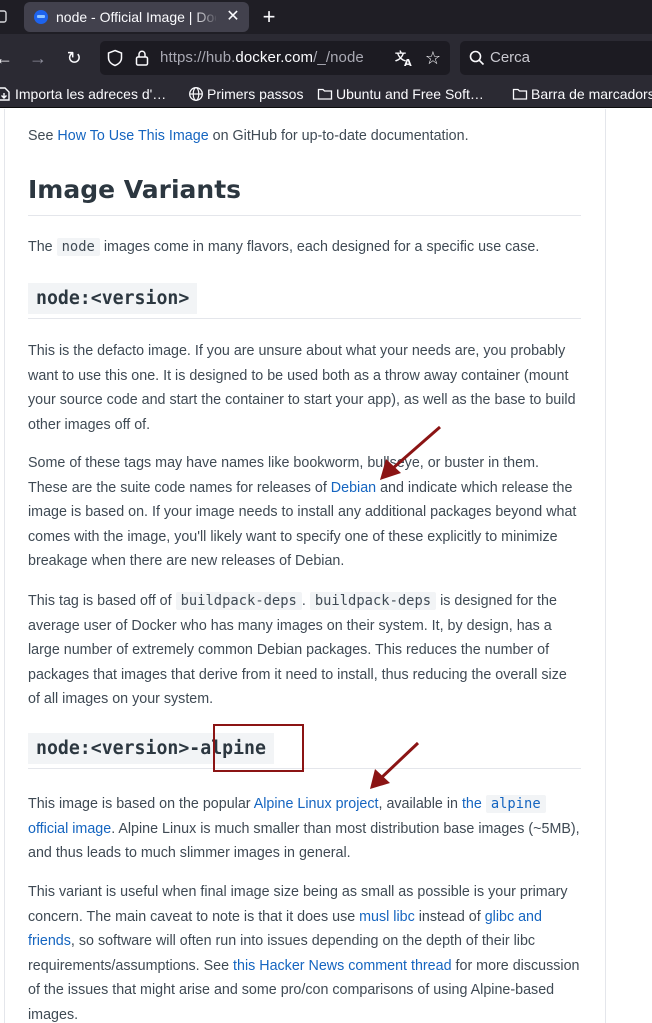 This screenshot has width=652, height=1023. What do you see at coordinates (38, 58) in the screenshot?
I see `forward-button: →` at bounding box center [38, 58].